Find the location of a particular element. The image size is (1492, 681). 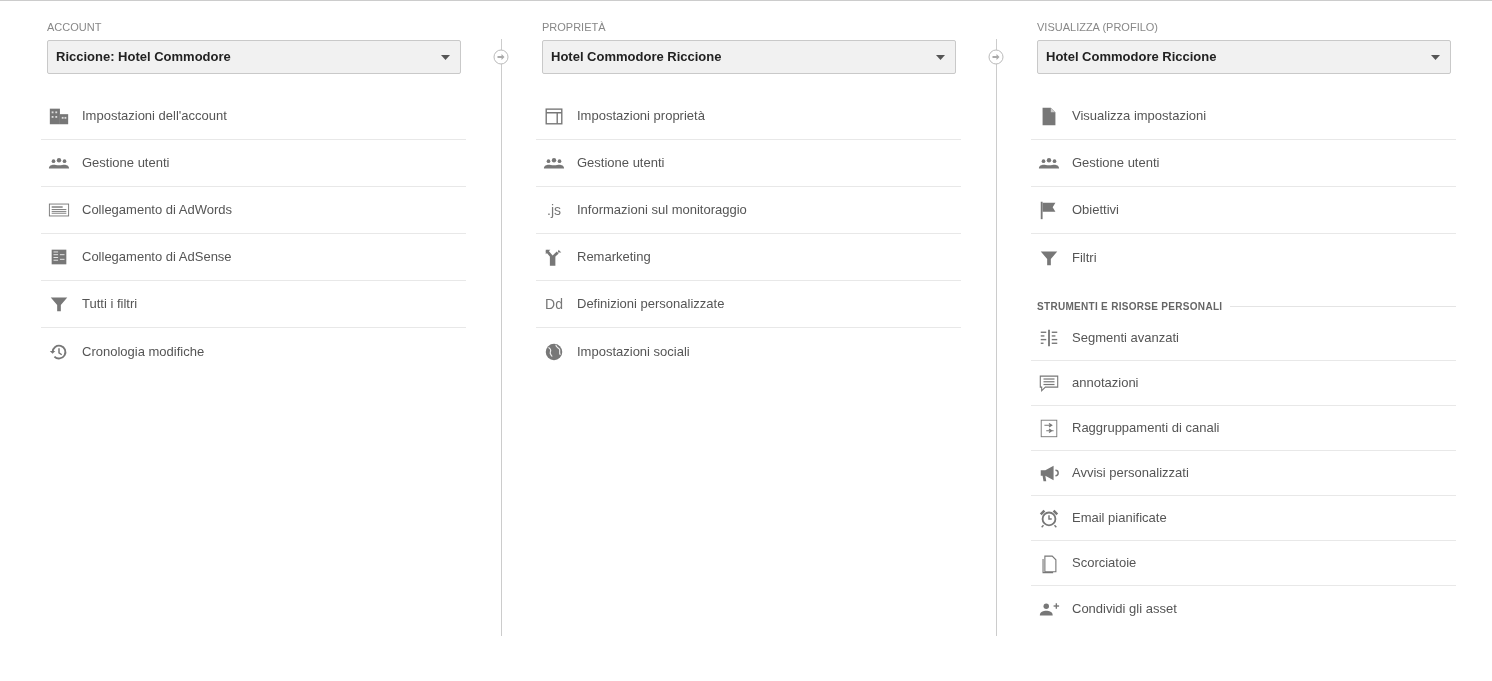

alarm-clock-icon is located at coordinates (1049, 518).